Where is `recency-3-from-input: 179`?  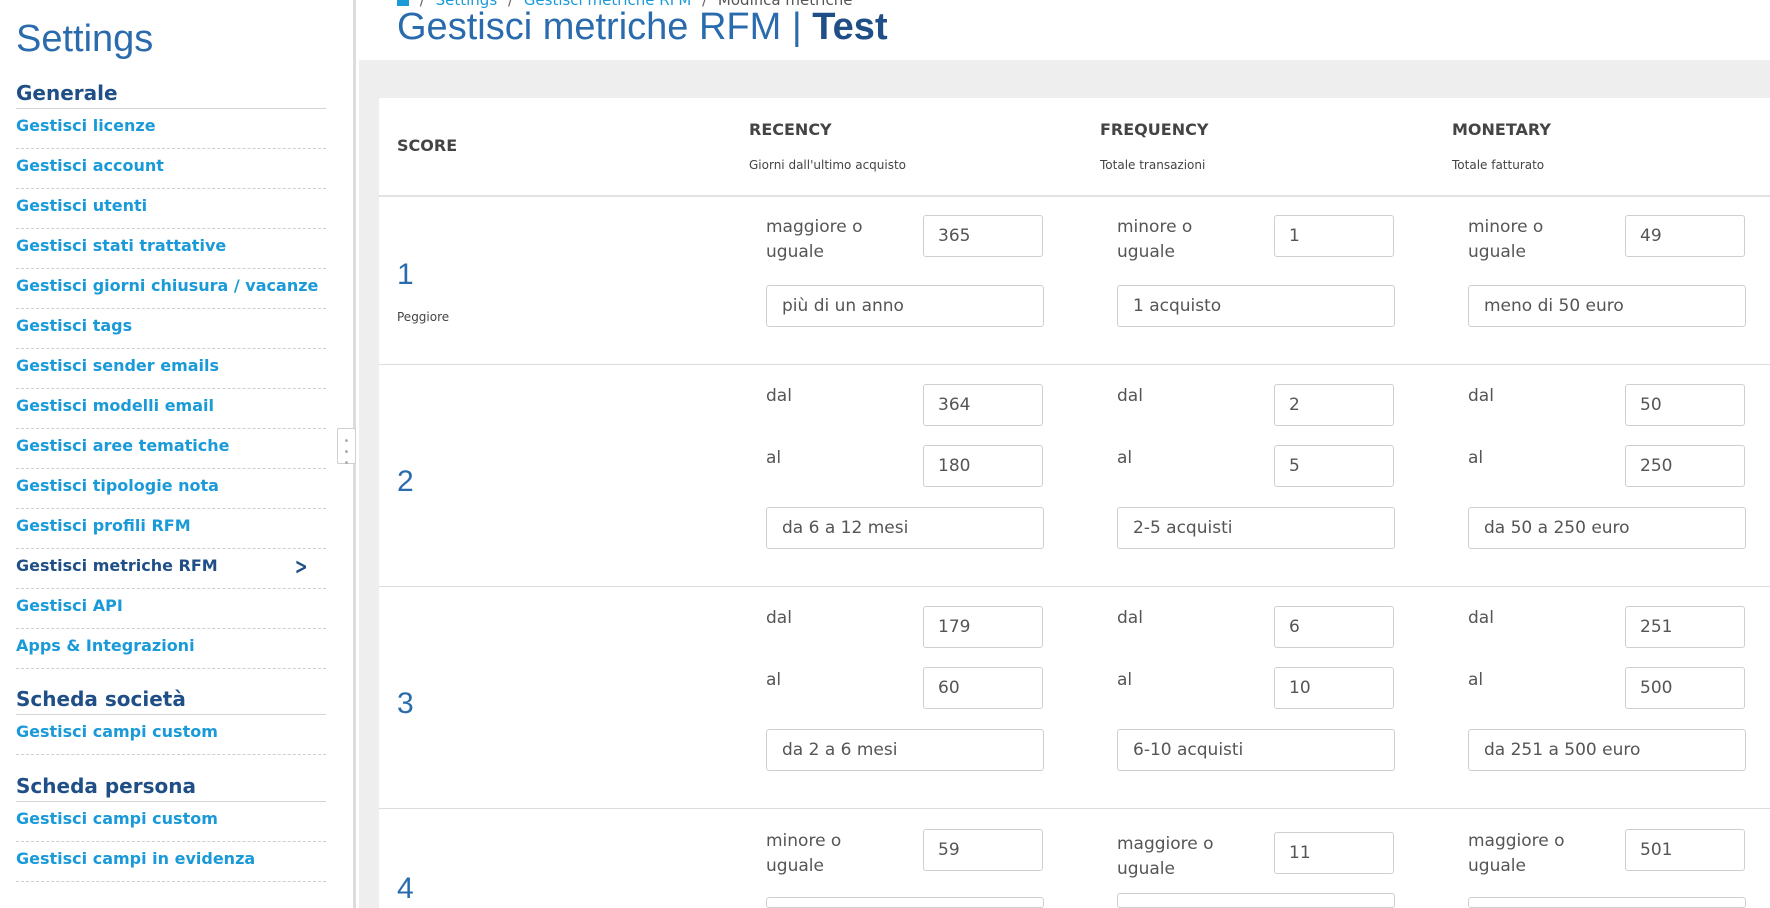
recency-3-from-input: 179 is located at coordinates (983, 627).